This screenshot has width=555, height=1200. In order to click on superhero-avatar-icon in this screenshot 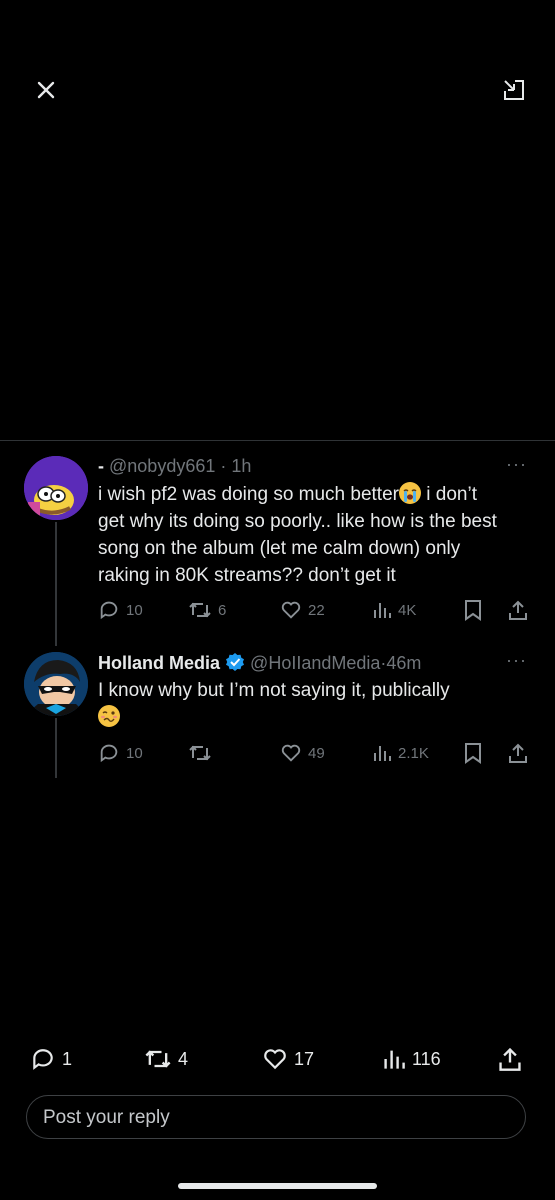, I will do `click(56, 684)`.